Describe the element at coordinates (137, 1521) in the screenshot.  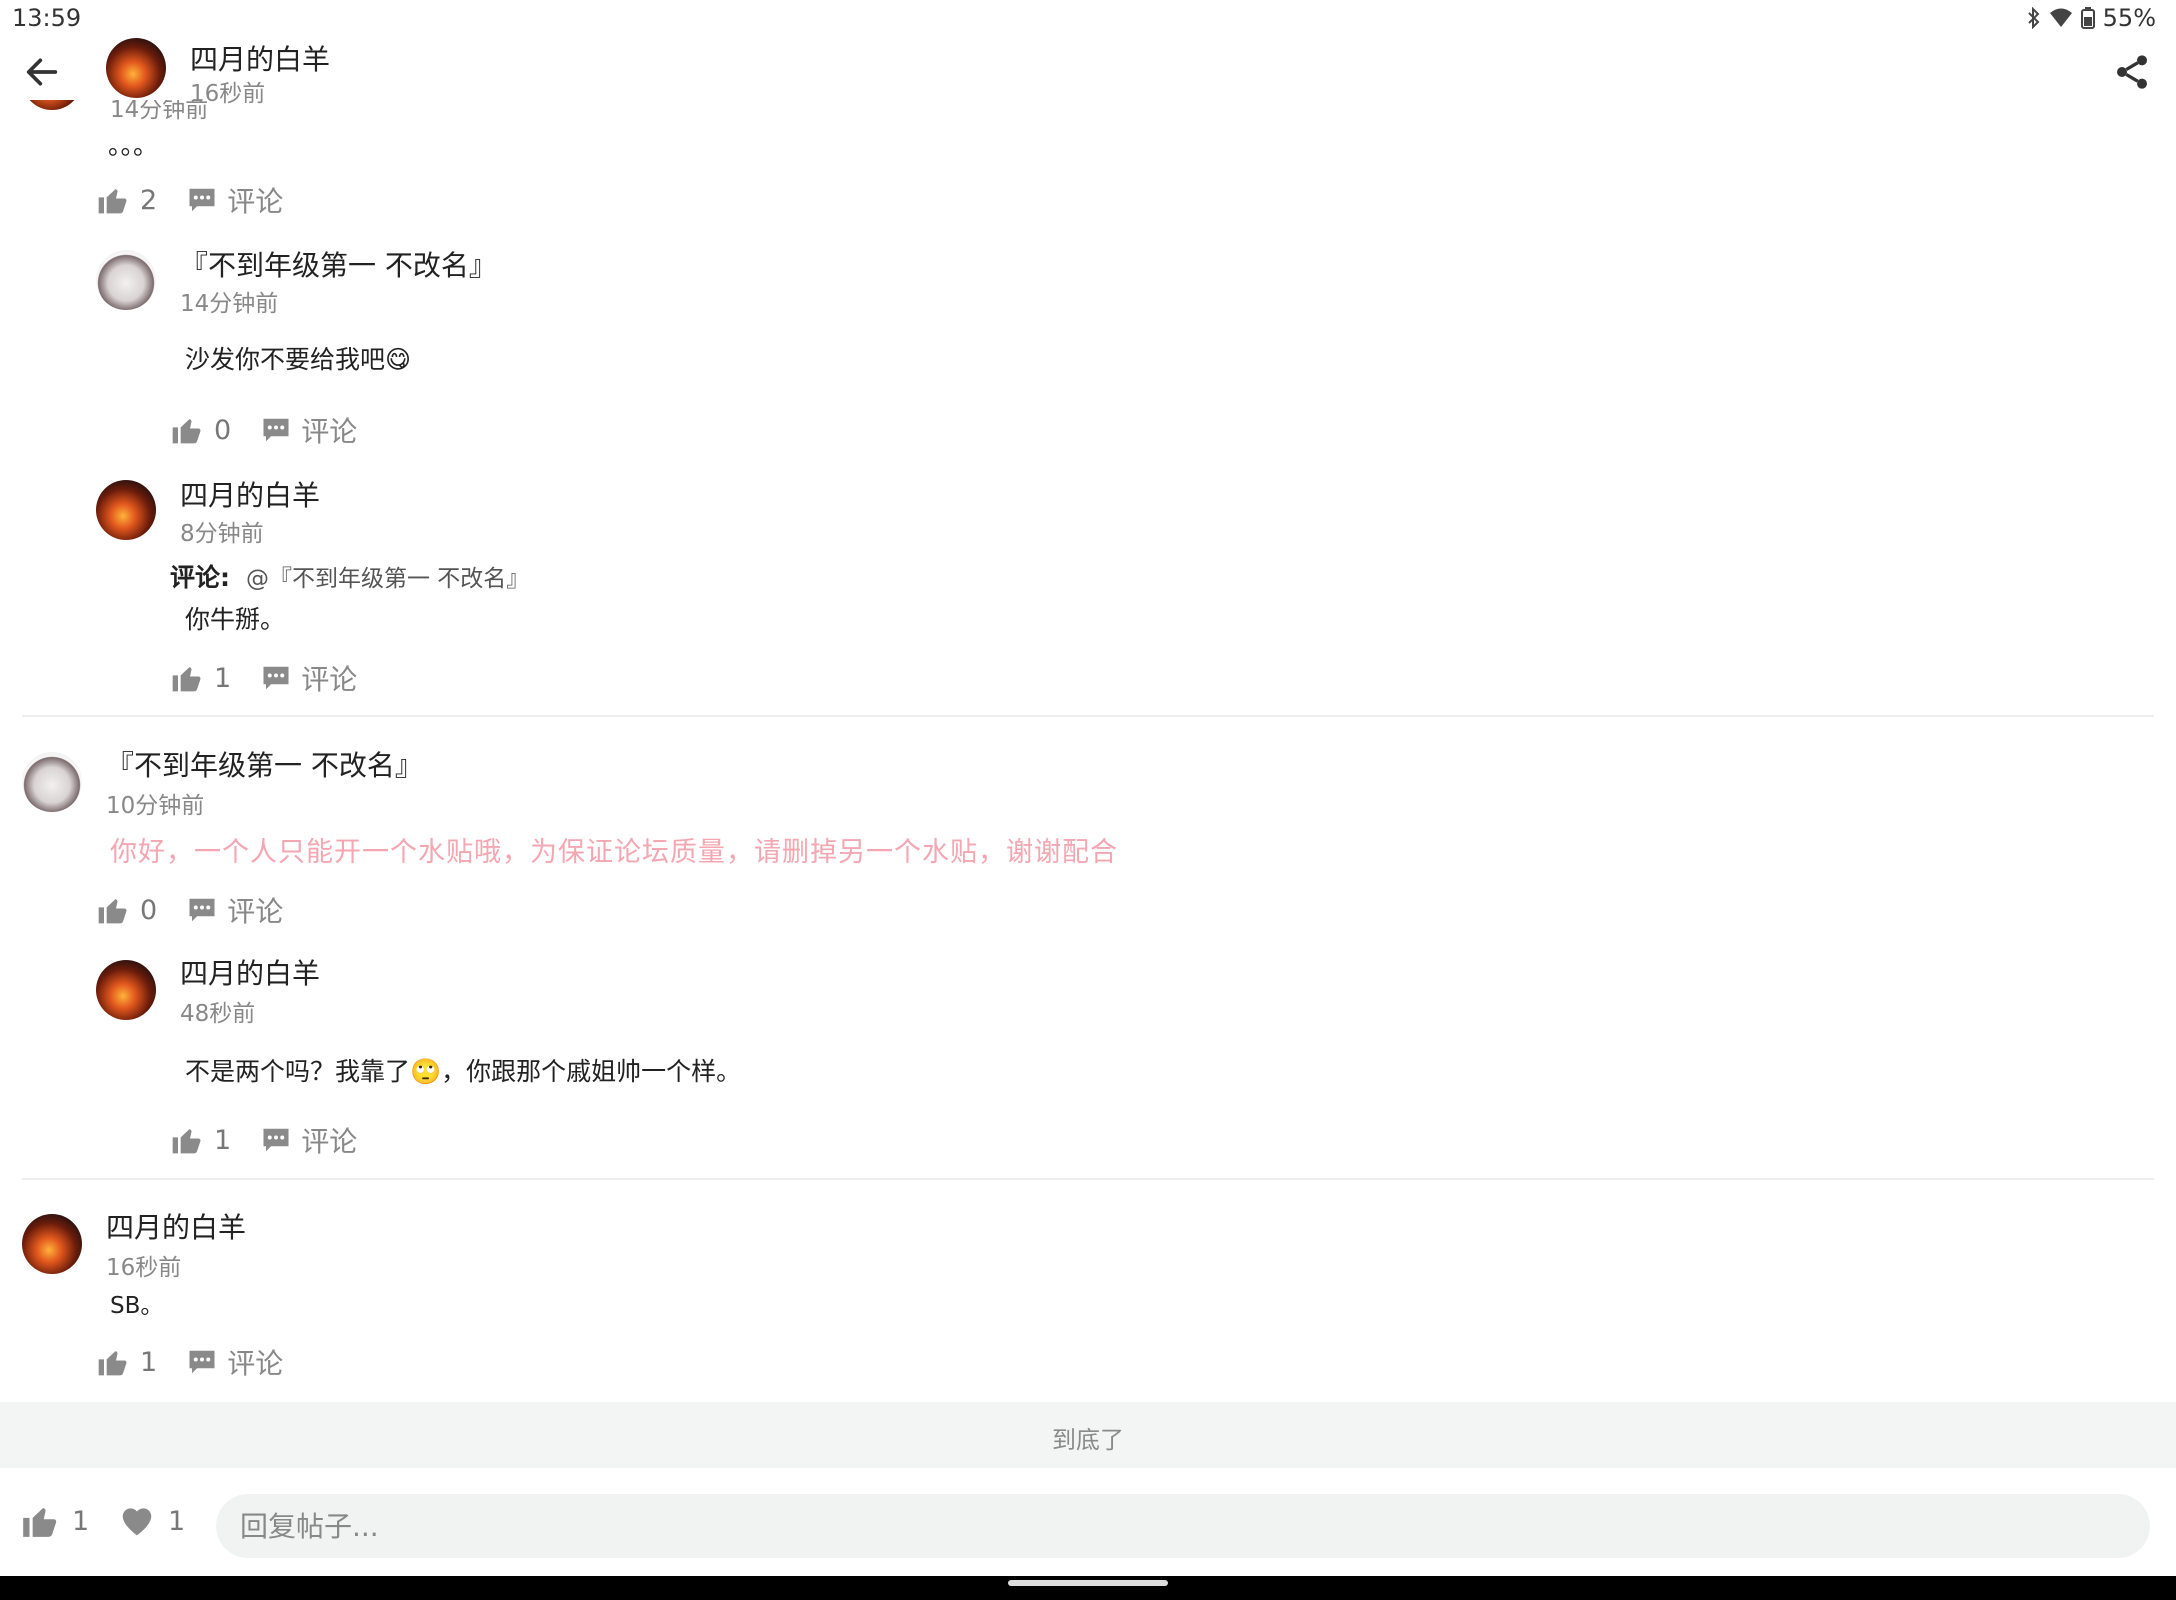
I see `heart-icon` at that location.